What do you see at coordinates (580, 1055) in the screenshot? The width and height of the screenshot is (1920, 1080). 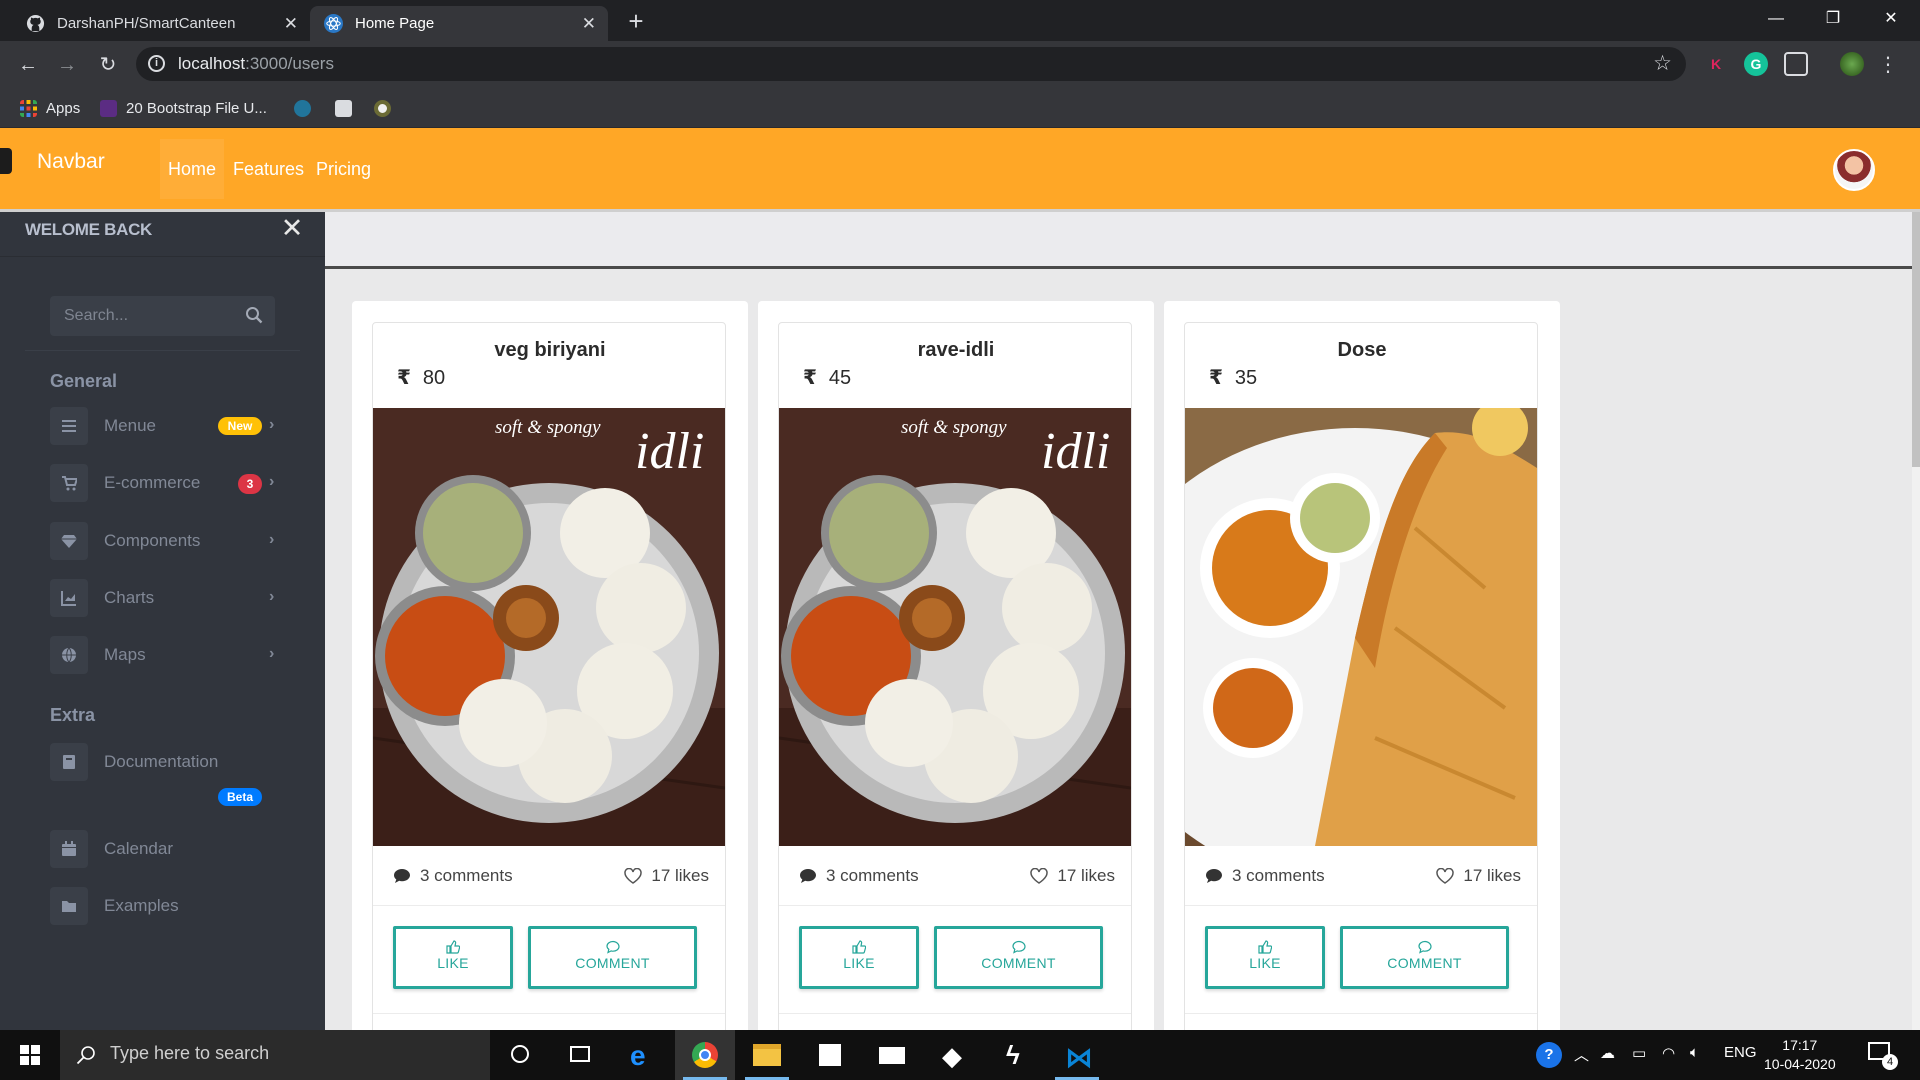 I see `task-view-icon` at bounding box center [580, 1055].